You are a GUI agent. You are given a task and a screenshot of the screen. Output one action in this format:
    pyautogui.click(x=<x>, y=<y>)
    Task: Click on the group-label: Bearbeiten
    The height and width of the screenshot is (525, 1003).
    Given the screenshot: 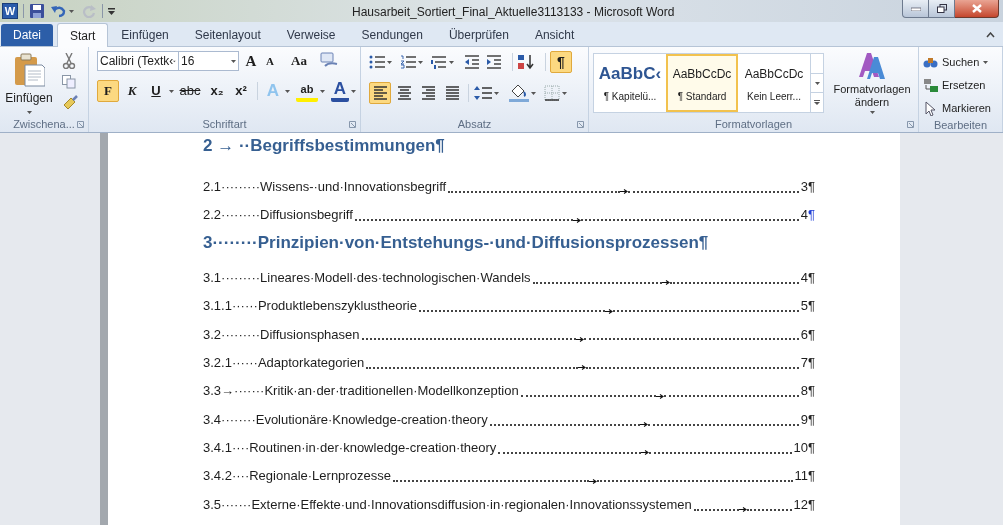 What is the action you would take?
    pyautogui.click(x=960, y=126)
    